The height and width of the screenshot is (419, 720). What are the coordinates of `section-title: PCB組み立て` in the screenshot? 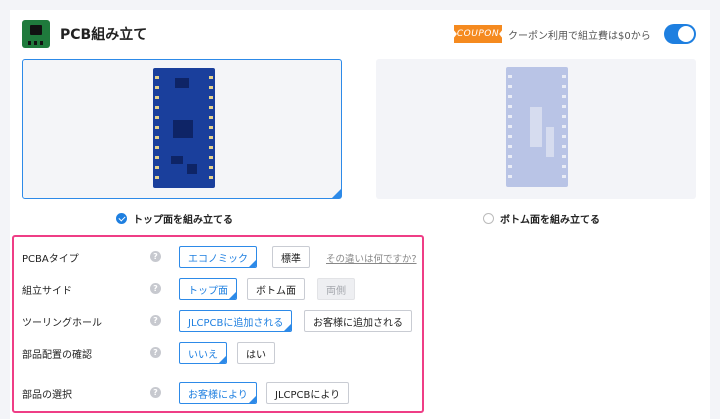 It's located at (104, 35).